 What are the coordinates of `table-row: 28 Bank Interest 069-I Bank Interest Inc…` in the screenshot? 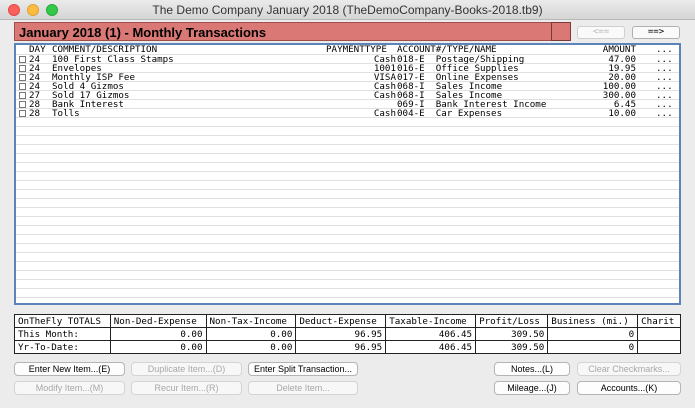 It's located at (347, 104).